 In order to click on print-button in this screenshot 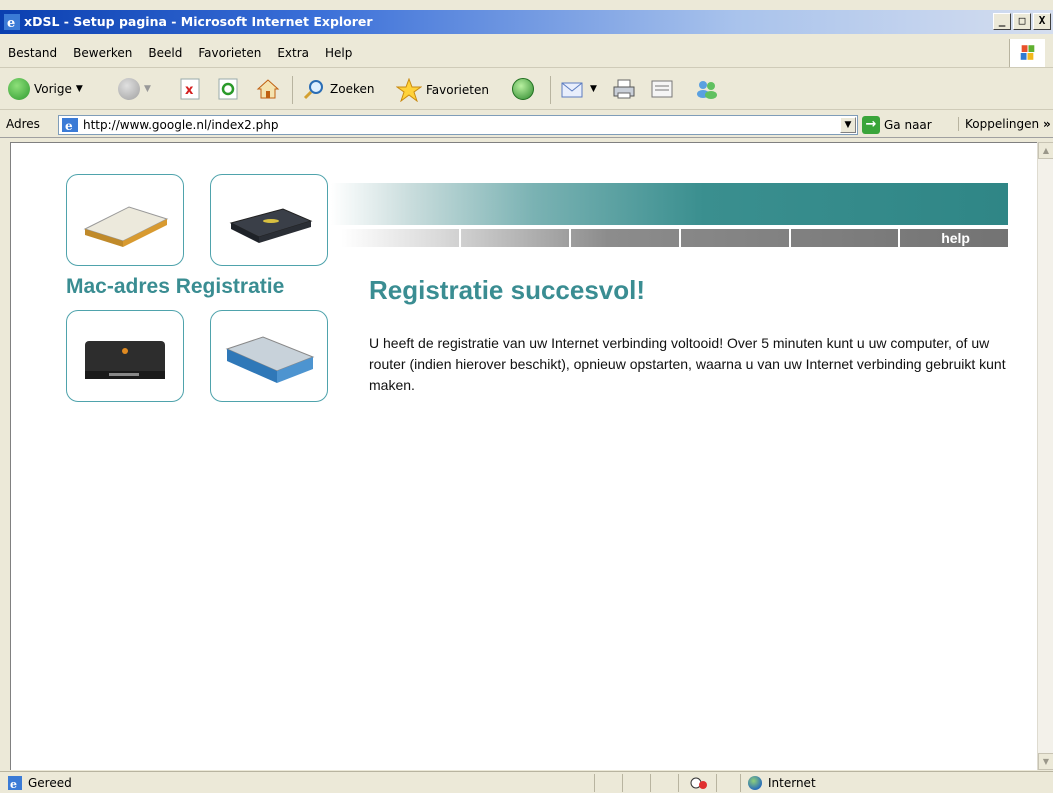, I will do `click(624, 89)`.